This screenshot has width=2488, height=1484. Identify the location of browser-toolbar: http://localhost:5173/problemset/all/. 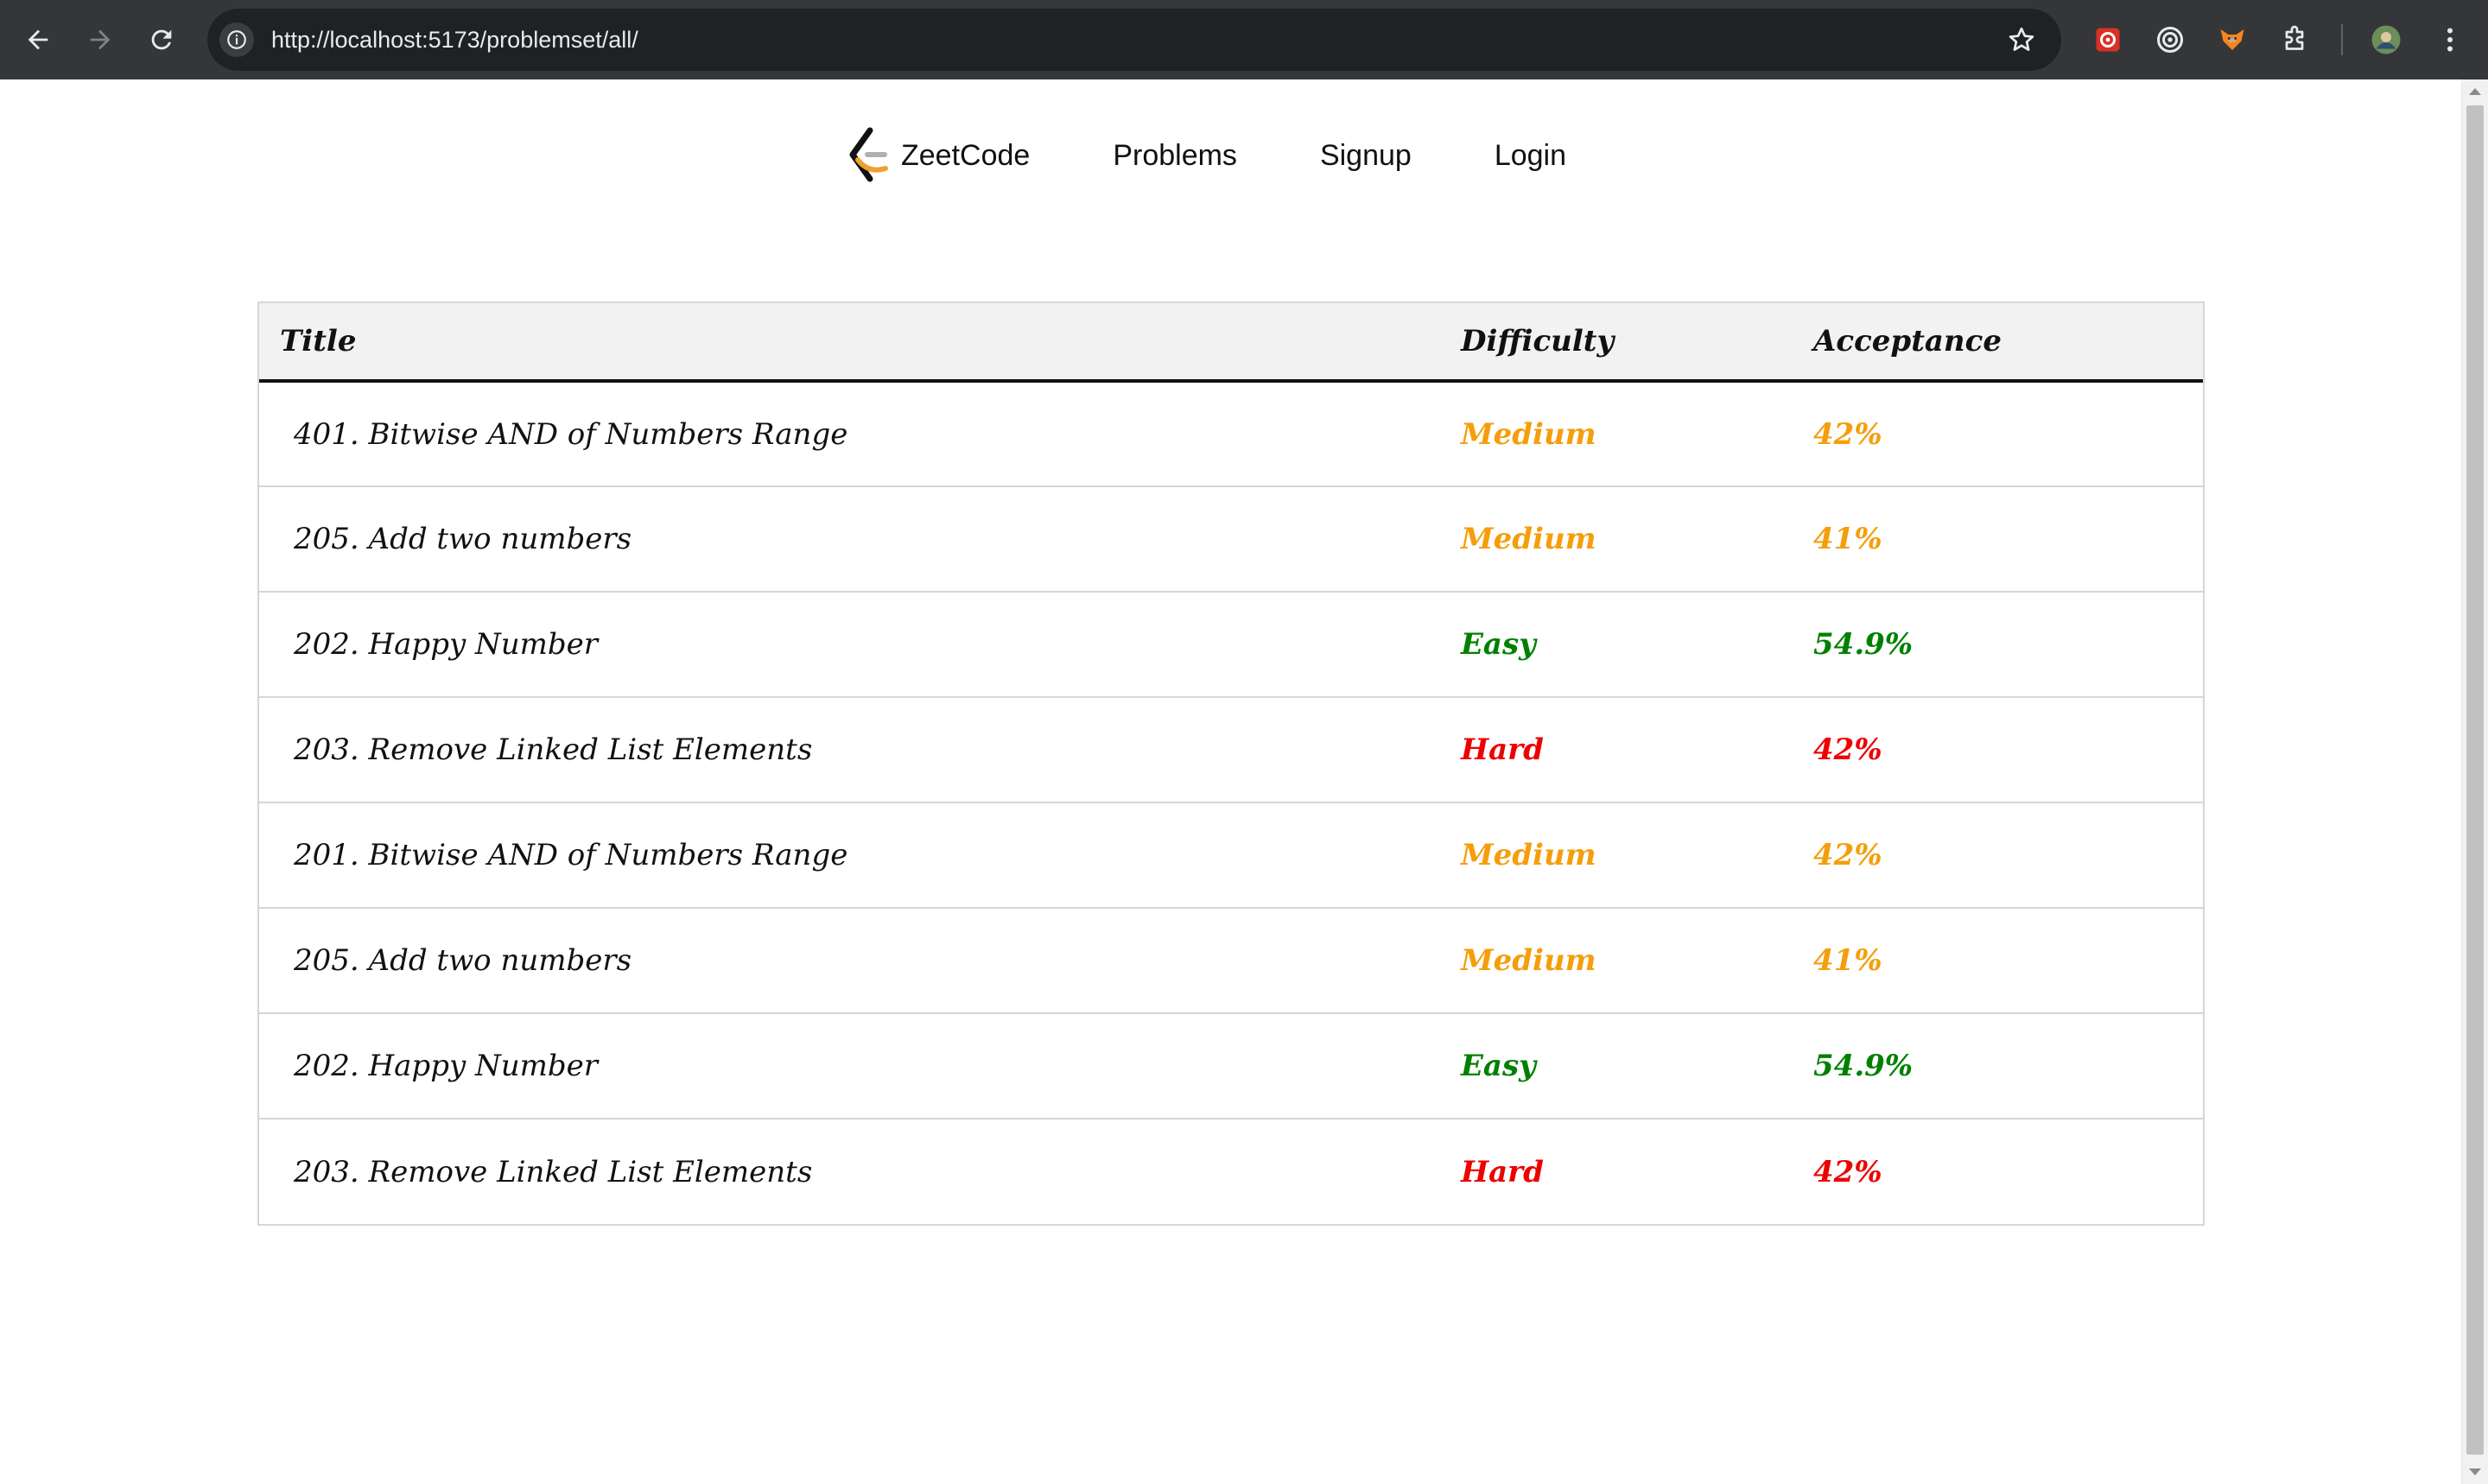
(1244, 39).